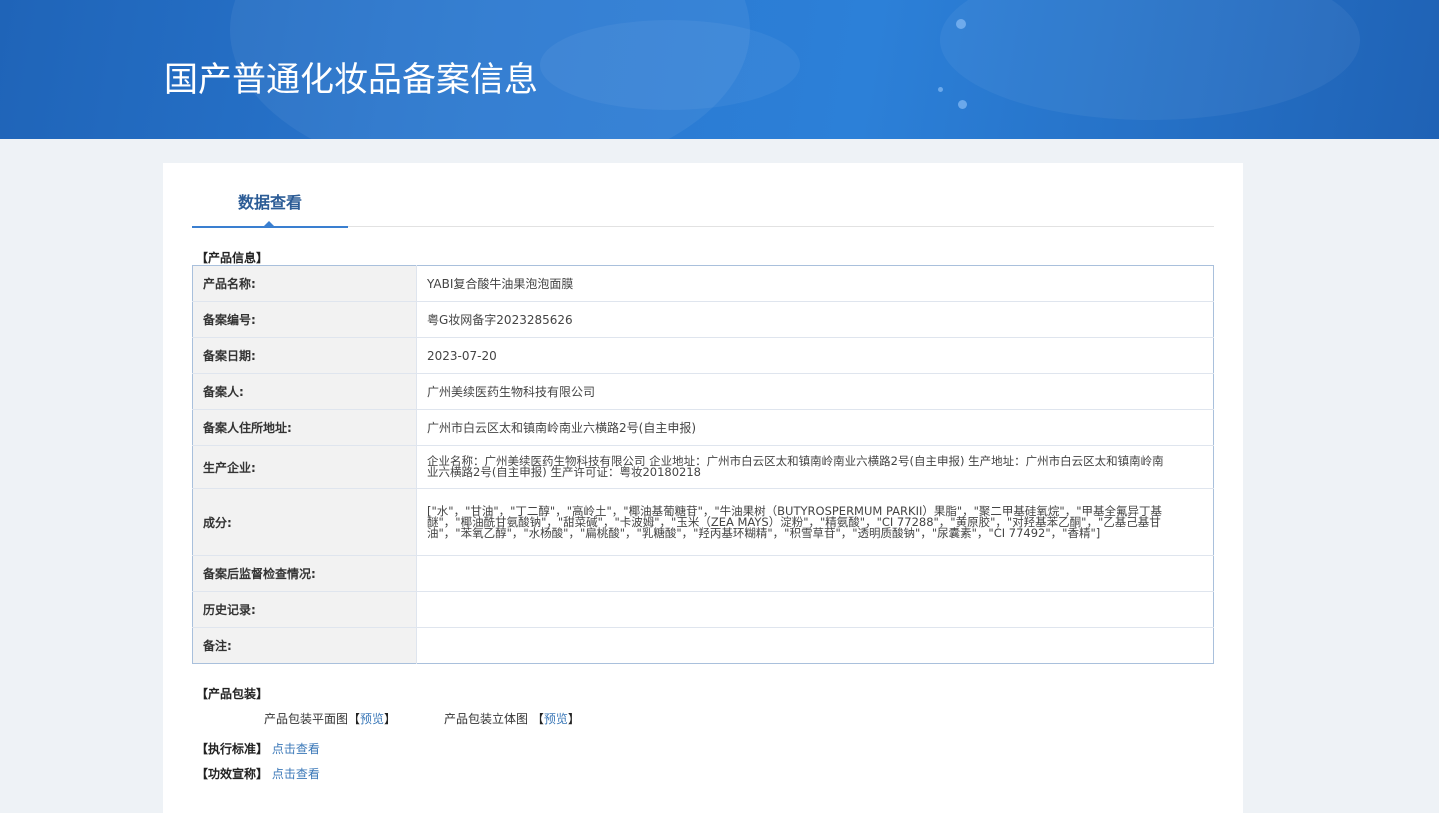 The height and width of the screenshot is (813, 1439). I want to click on row-label-product-name: 产品名称:, so click(304, 283).